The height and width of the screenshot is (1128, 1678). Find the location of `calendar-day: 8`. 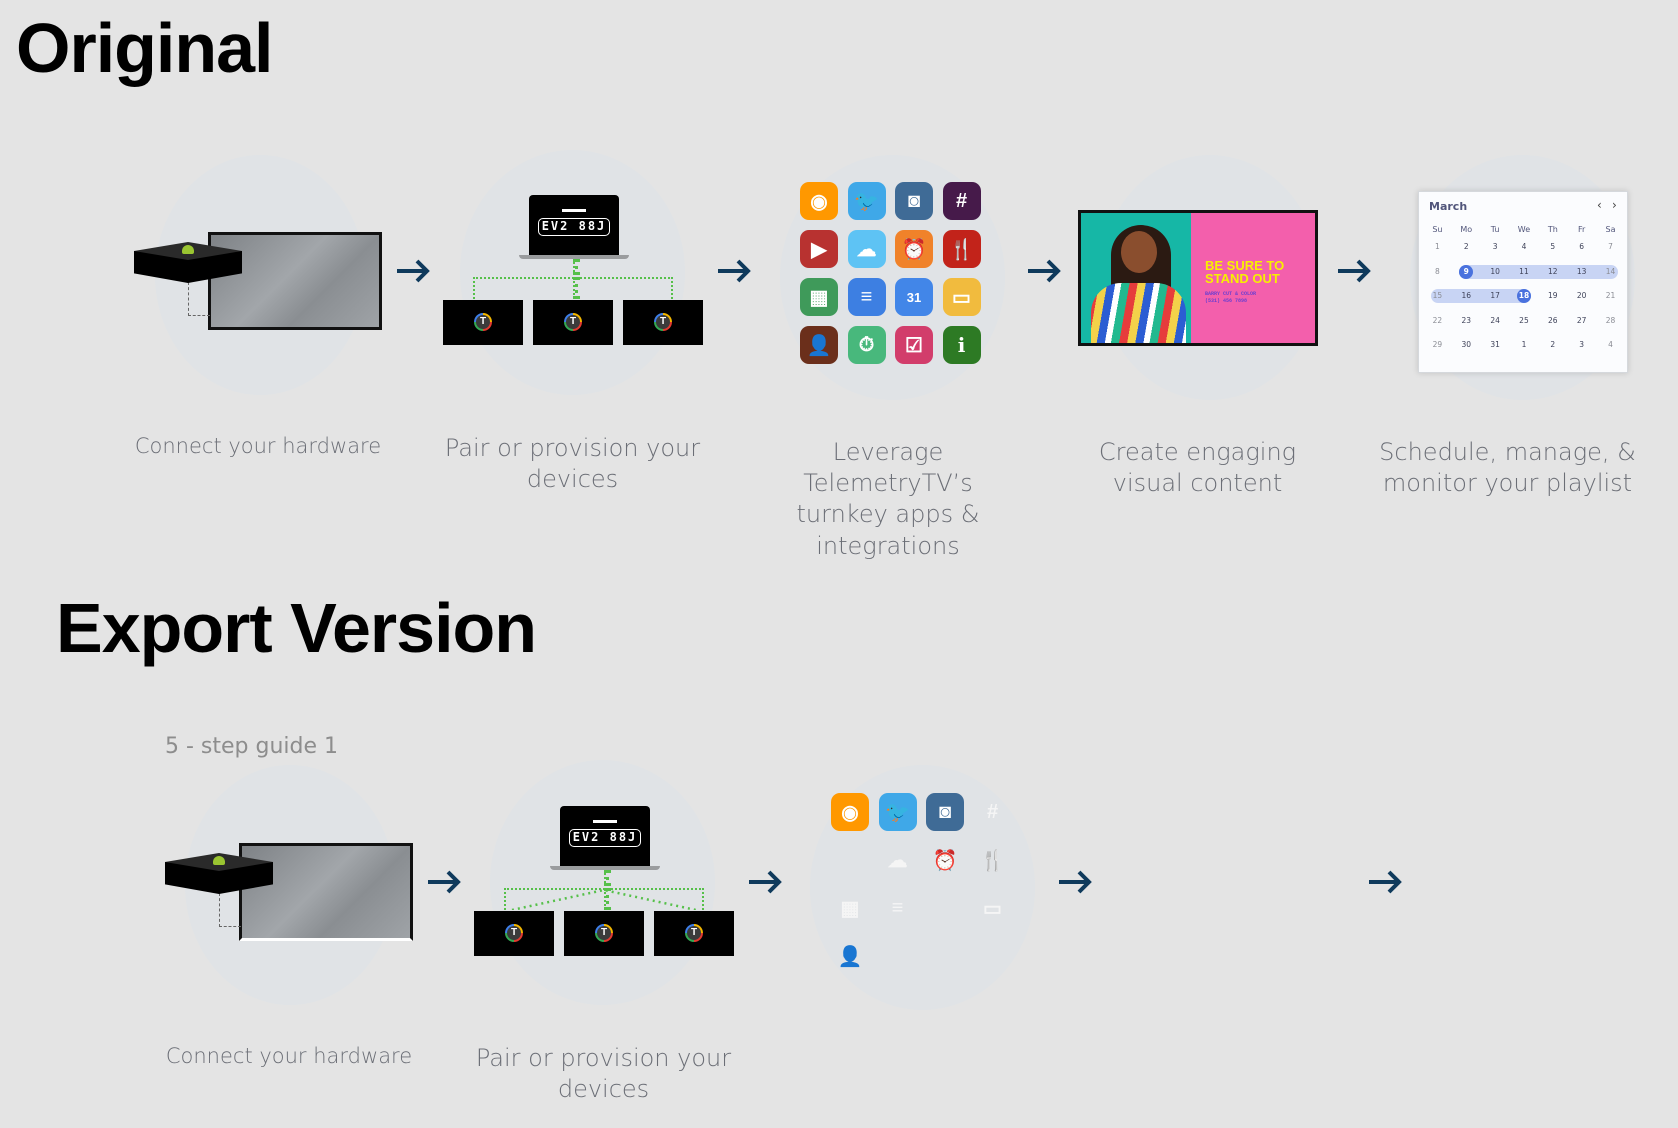

calendar-day: 8 is located at coordinates (1437, 276).